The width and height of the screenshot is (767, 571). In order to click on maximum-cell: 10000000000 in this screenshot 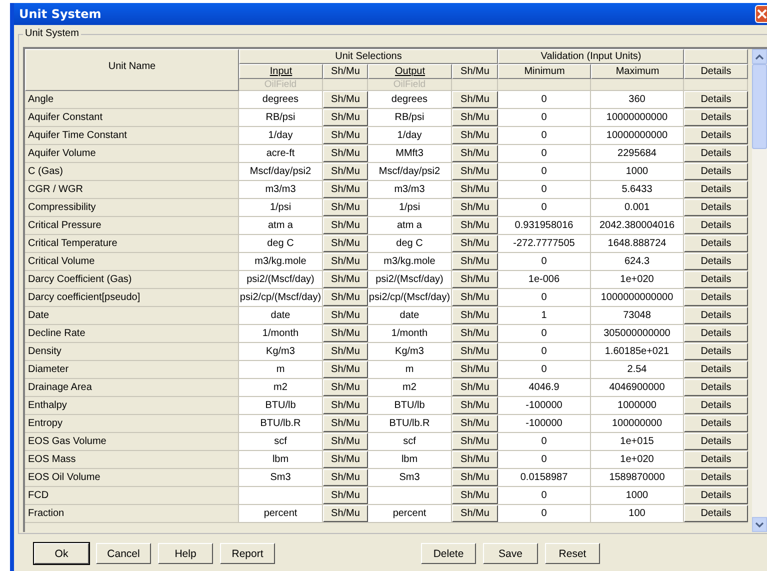, I will do `click(637, 118)`.